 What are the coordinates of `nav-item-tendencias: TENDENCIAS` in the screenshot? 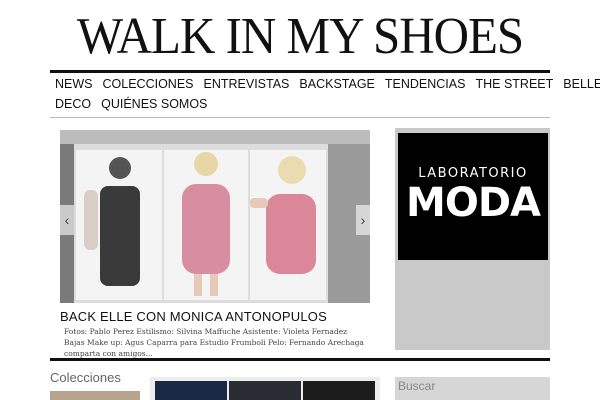 It's located at (425, 84).